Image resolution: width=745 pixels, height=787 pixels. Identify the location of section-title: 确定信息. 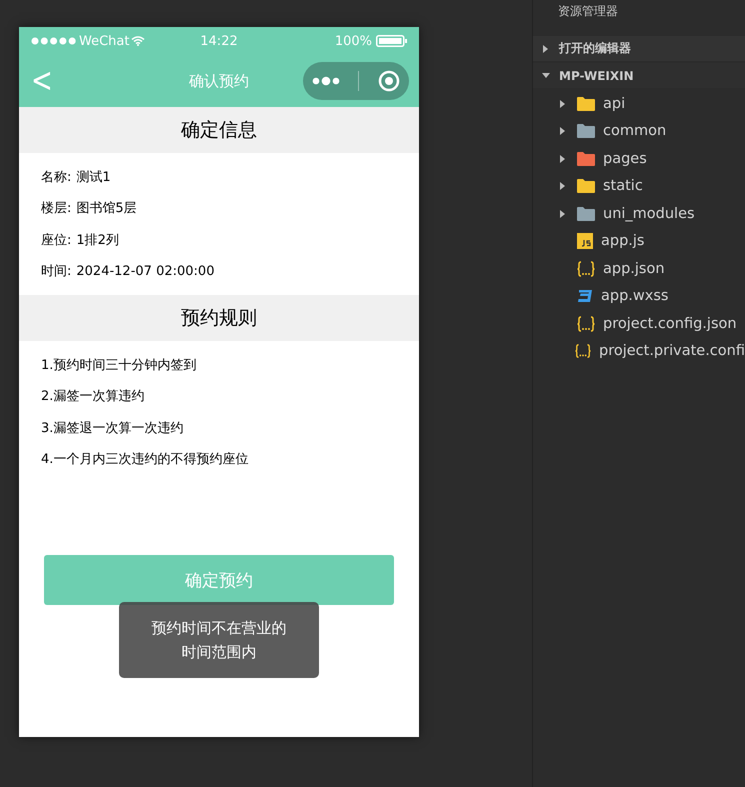
(219, 130).